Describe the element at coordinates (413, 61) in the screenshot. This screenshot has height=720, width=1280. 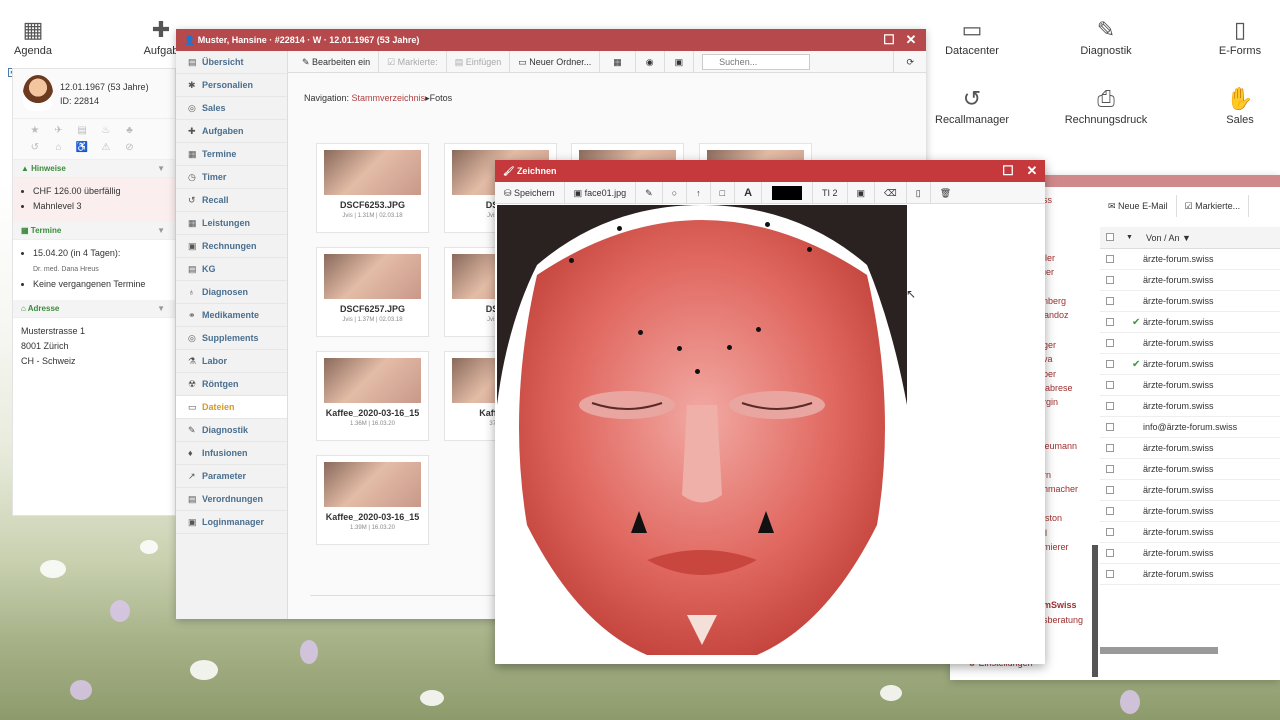
I see `marked-button: ☑ Markierte:` at that location.